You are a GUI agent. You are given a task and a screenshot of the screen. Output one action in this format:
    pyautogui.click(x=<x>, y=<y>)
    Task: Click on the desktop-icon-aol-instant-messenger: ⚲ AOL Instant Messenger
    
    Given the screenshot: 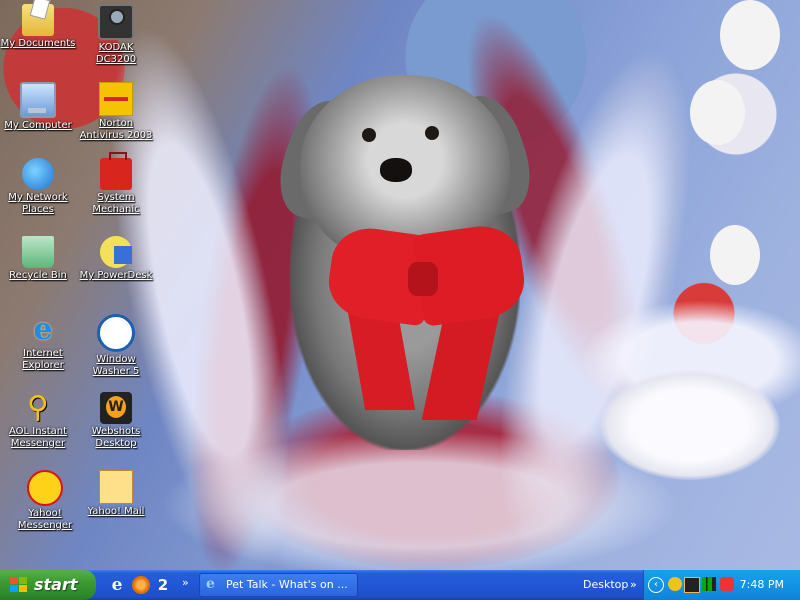 What is the action you would take?
    pyautogui.click(x=38, y=421)
    